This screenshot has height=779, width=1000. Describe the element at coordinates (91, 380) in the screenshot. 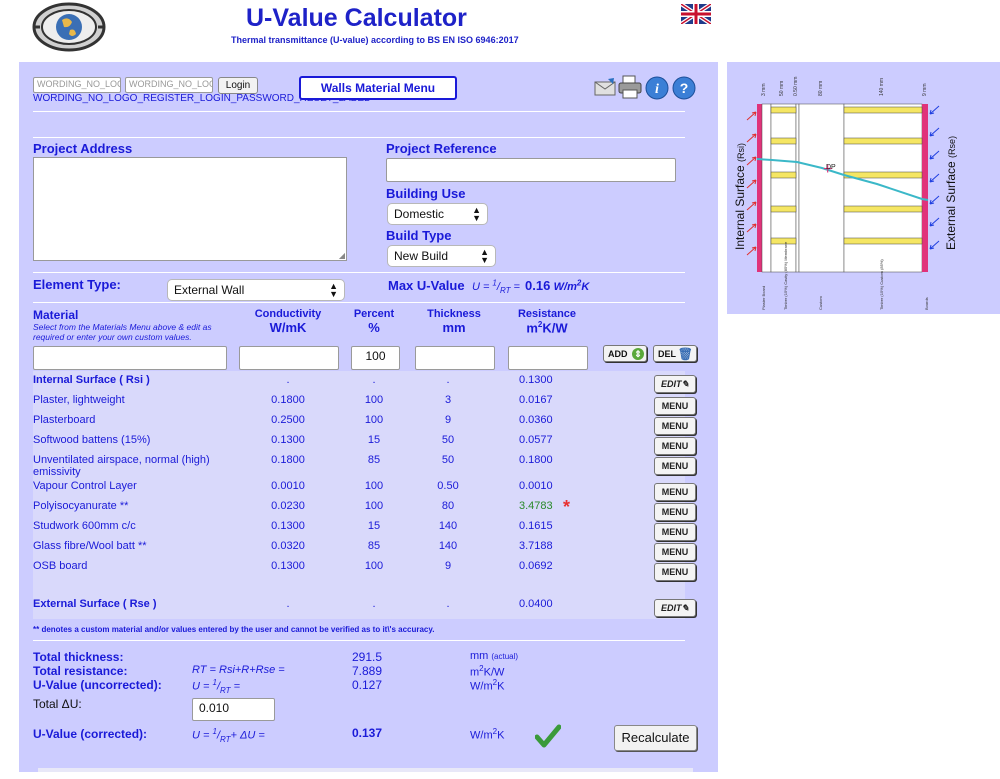

I see `row-material: Internal Surface ( Rsi )` at that location.